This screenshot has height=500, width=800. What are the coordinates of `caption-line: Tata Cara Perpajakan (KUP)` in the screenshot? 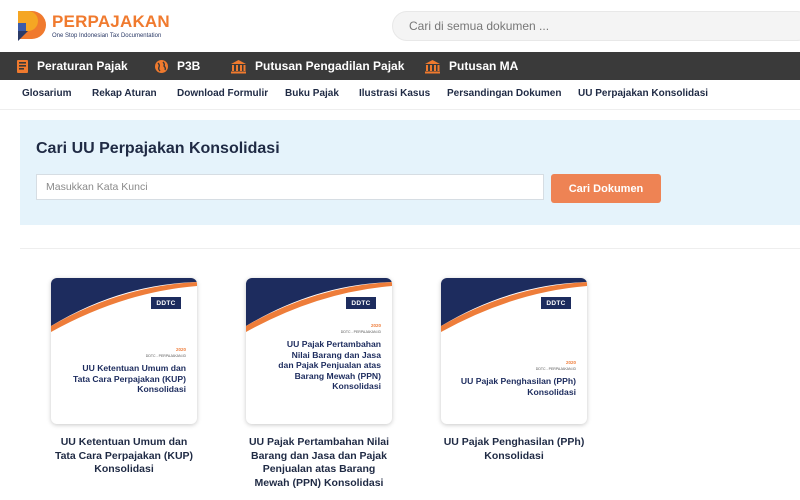 It's located at (124, 455).